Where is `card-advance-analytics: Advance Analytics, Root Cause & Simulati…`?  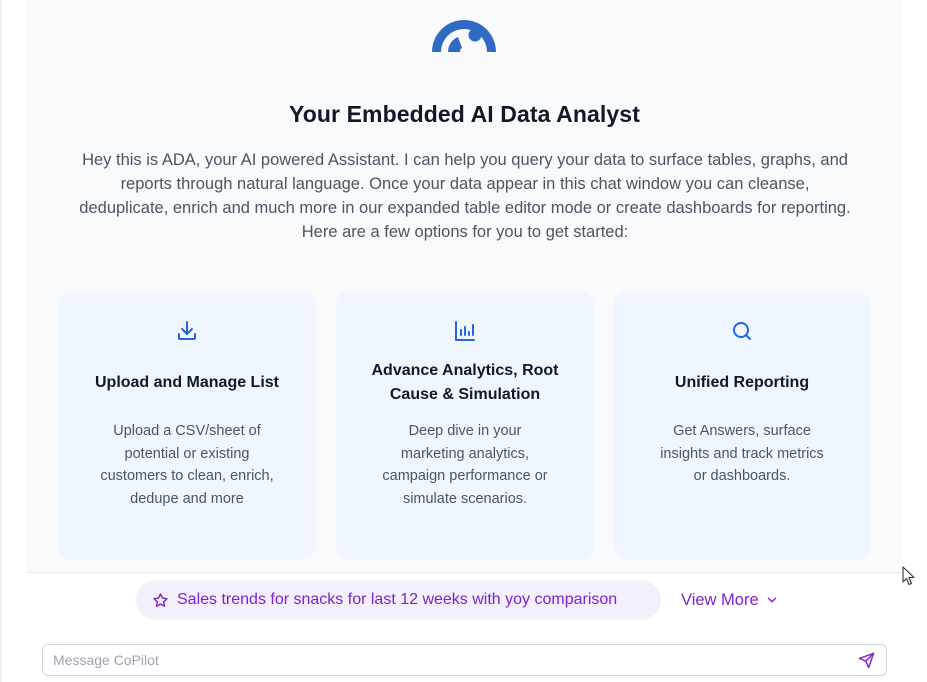 card-advance-analytics: Advance Analytics, Root Cause & Simulati… is located at coordinates (465, 425).